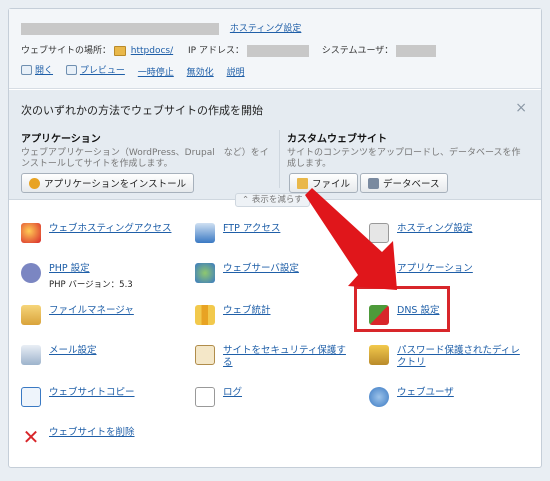 The height and width of the screenshot is (481, 550). Describe the element at coordinates (373, 183) in the screenshot. I see `database-icon` at that location.